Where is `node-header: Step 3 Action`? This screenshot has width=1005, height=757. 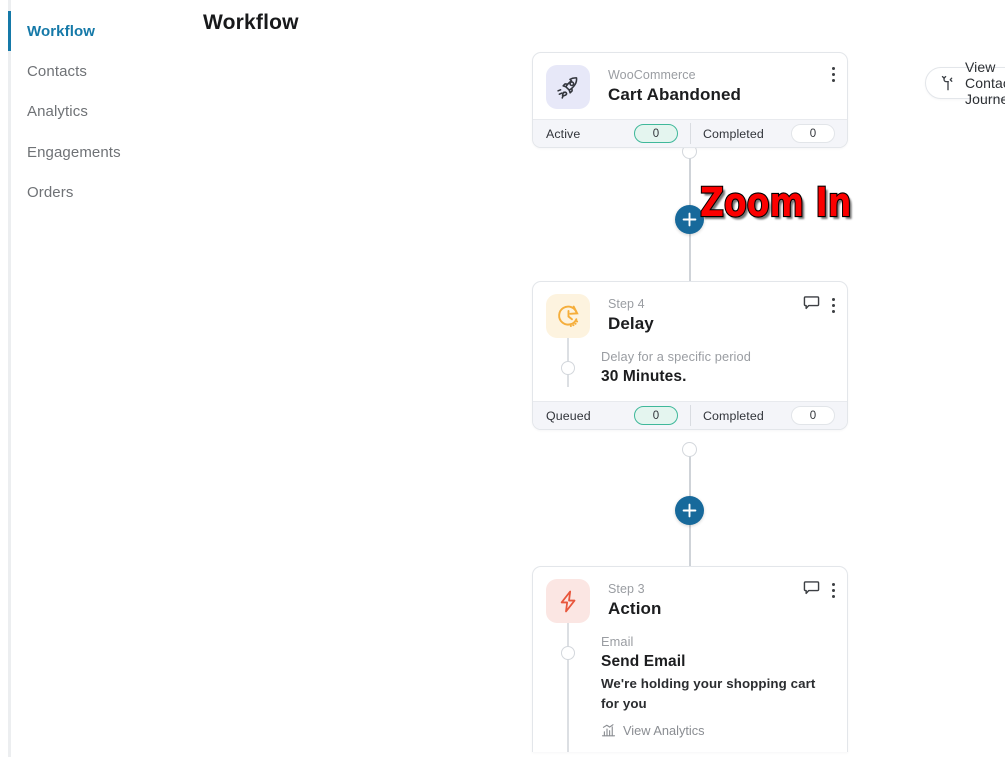
node-header: Step 3 Action is located at coordinates (690, 600).